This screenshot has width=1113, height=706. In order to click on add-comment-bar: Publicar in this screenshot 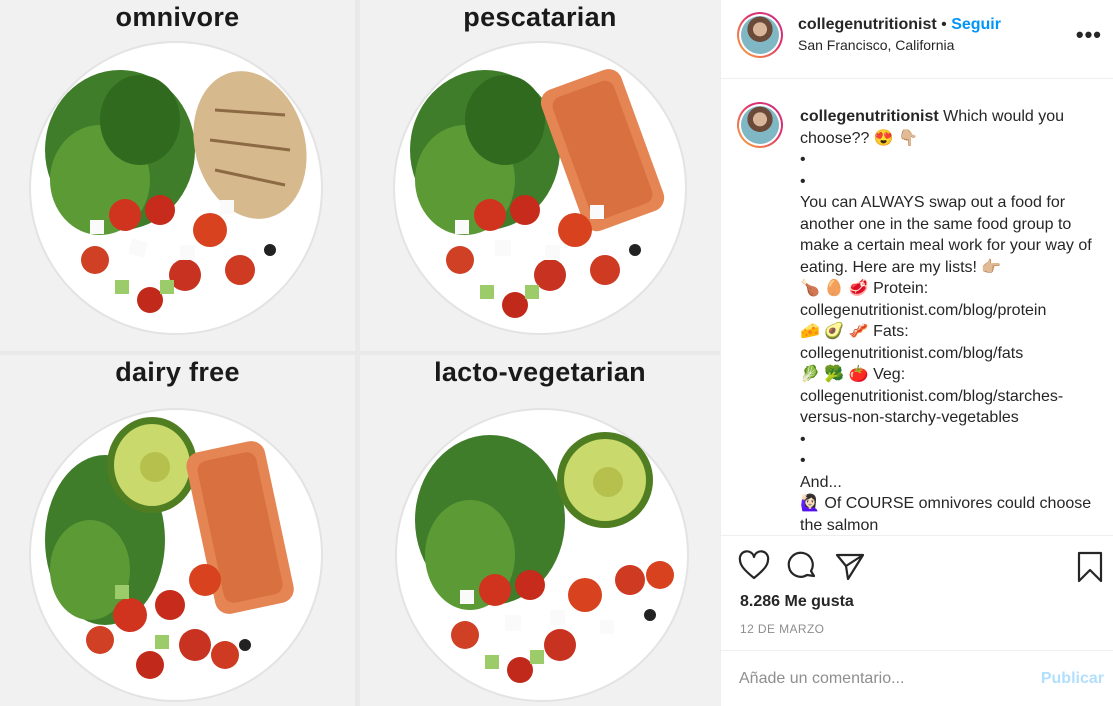, I will do `click(917, 678)`.